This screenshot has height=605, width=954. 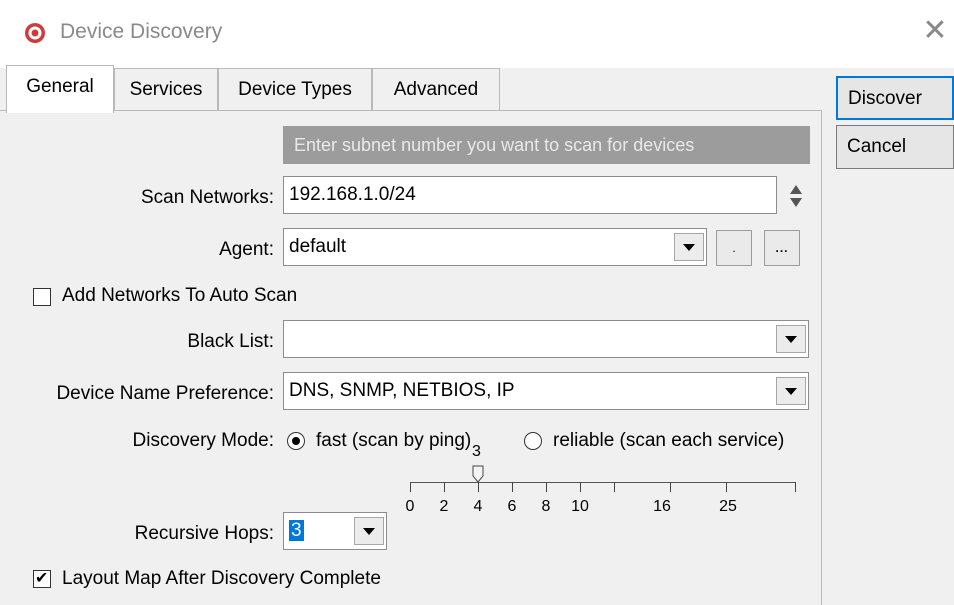 What do you see at coordinates (369, 531) in the screenshot?
I see `recursive-hops-chevron-down-icon` at bounding box center [369, 531].